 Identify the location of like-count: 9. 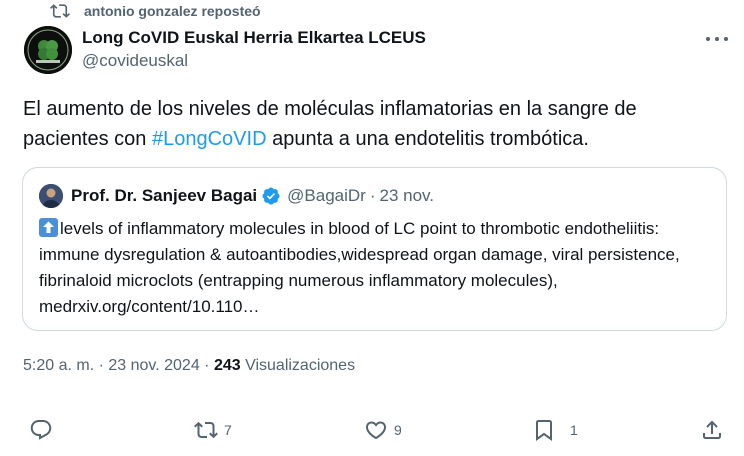
(398, 430).